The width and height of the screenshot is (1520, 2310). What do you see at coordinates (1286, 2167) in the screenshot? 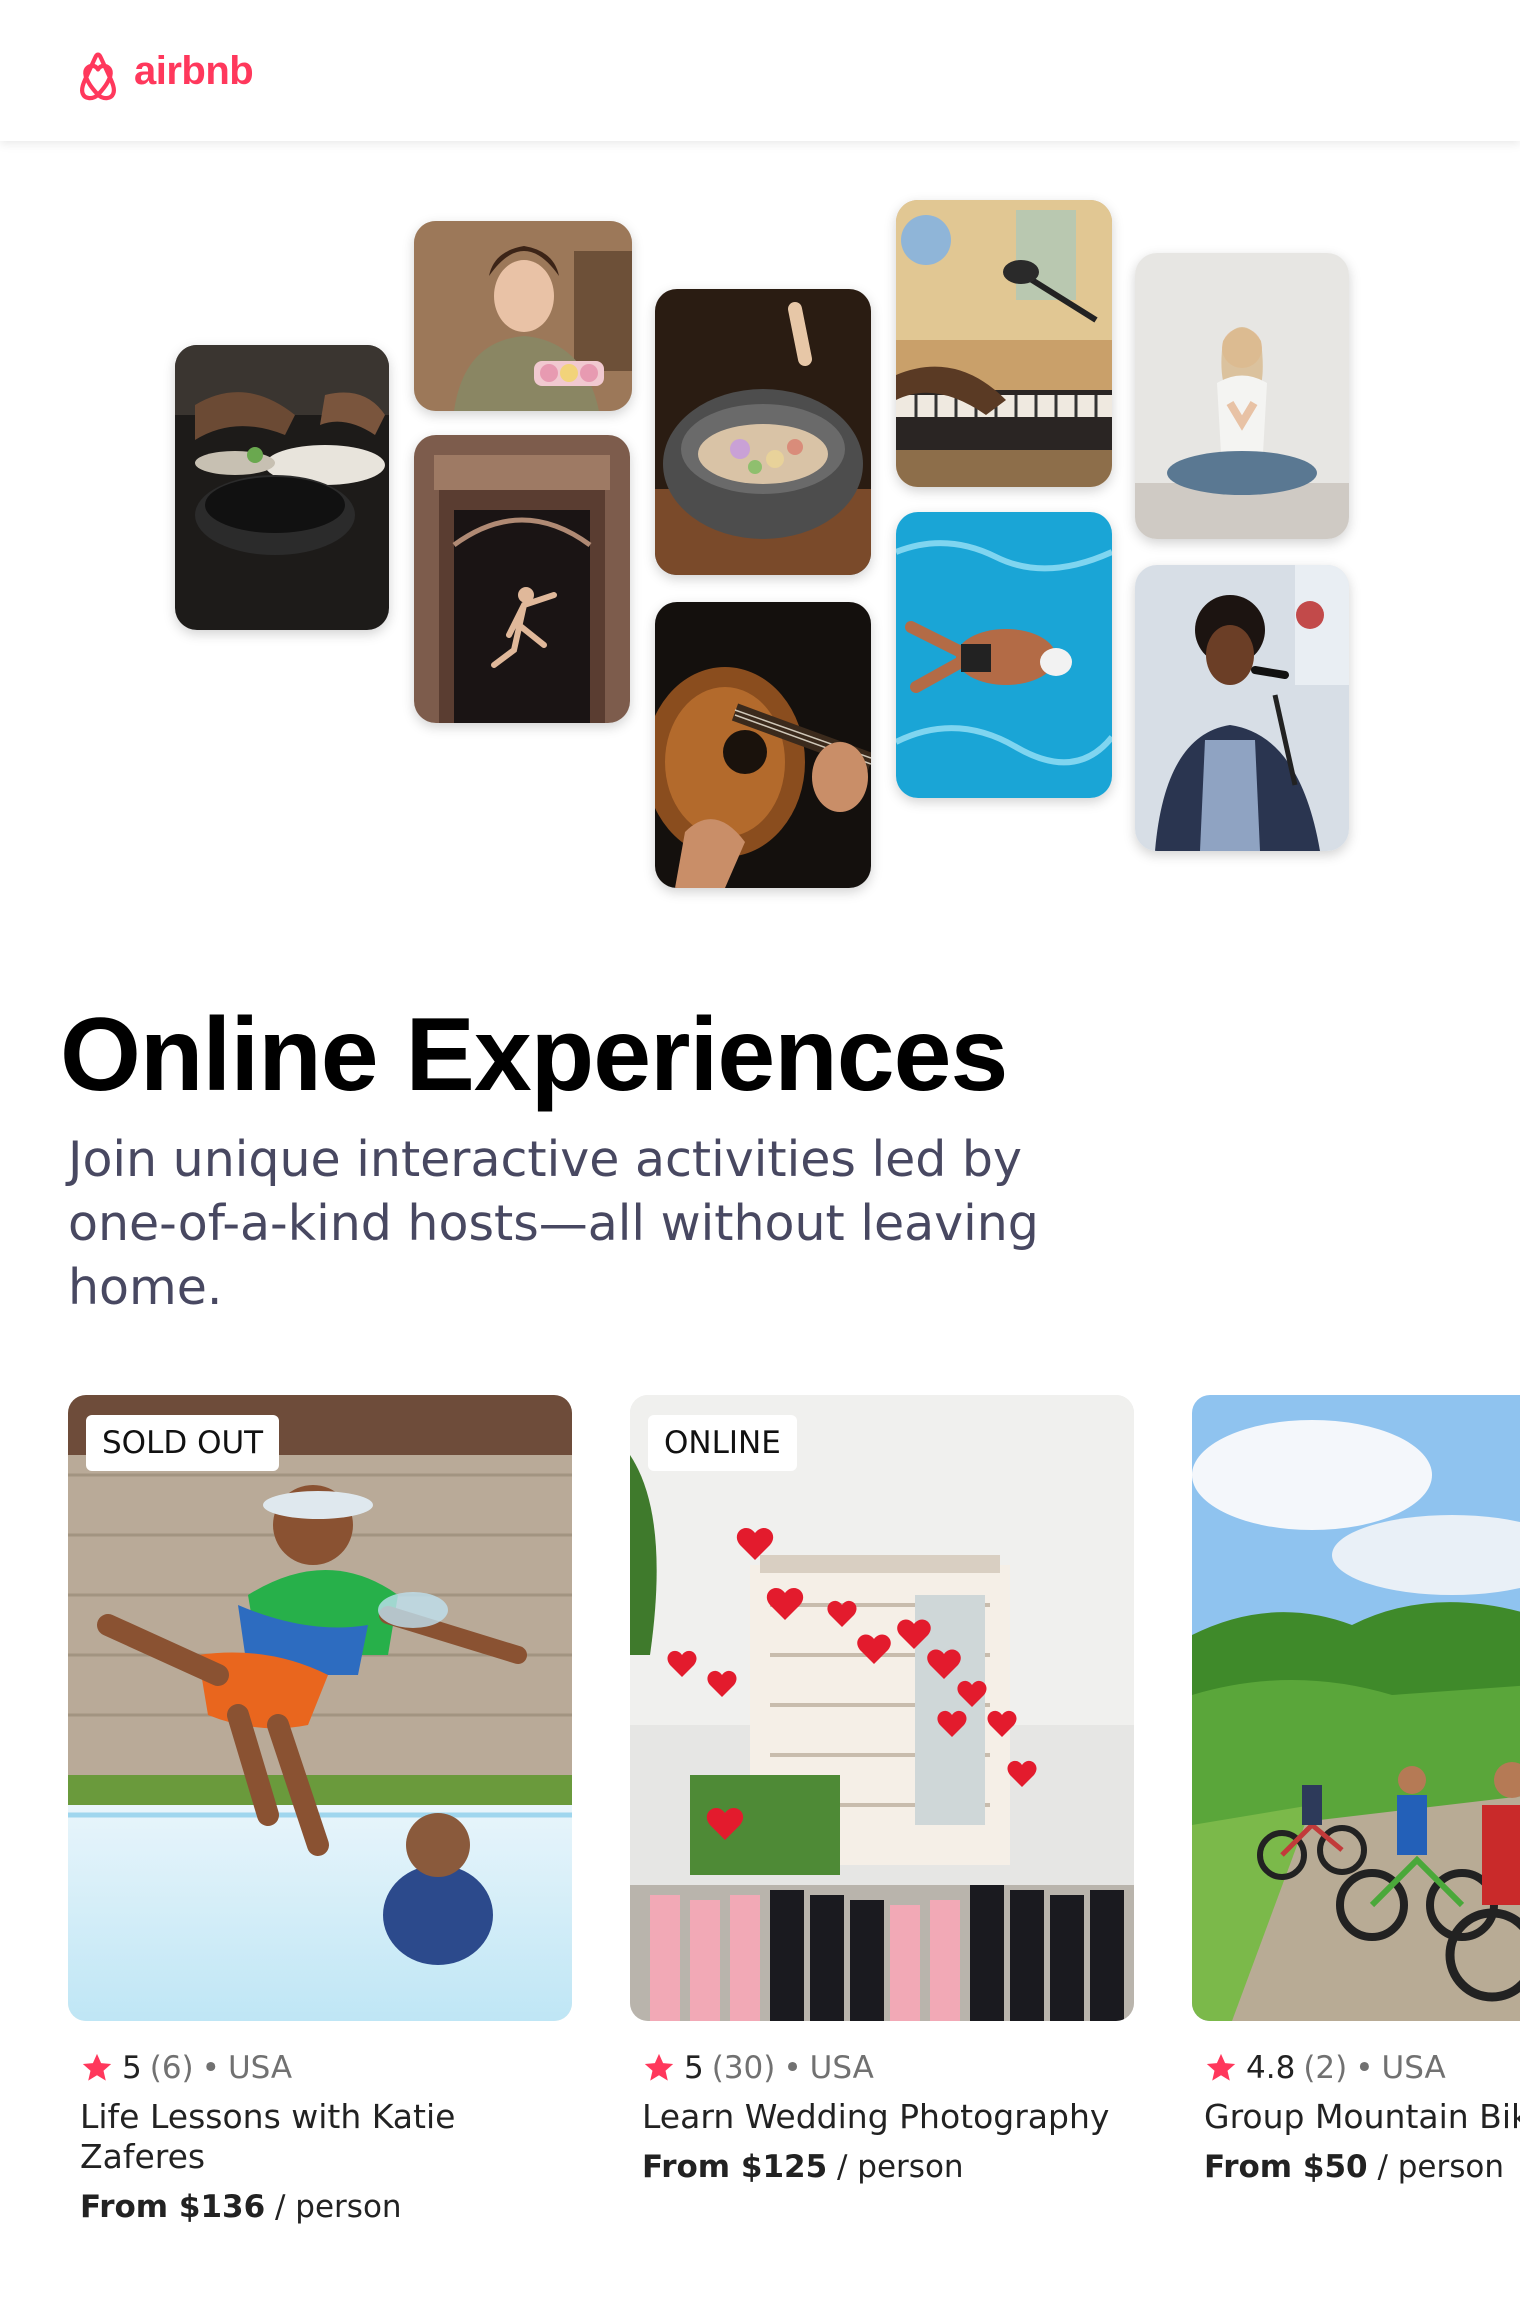
I see `price-value: From $50` at bounding box center [1286, 2167].